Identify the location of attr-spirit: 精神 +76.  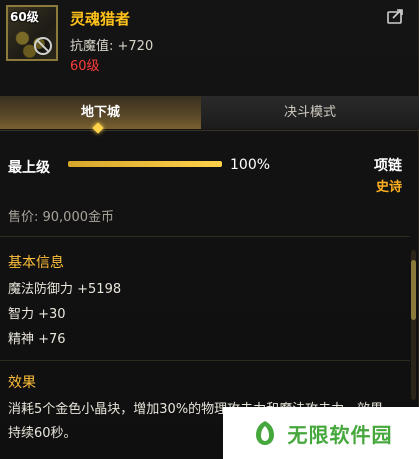
(37, 339).